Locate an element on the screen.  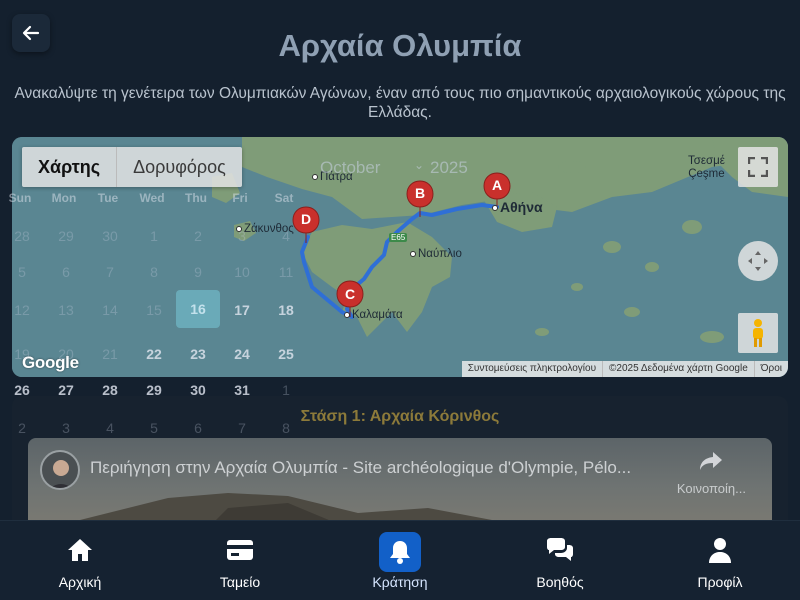
page-title: Αρχαία Ολυμπία is located at coordinates (400, 45).